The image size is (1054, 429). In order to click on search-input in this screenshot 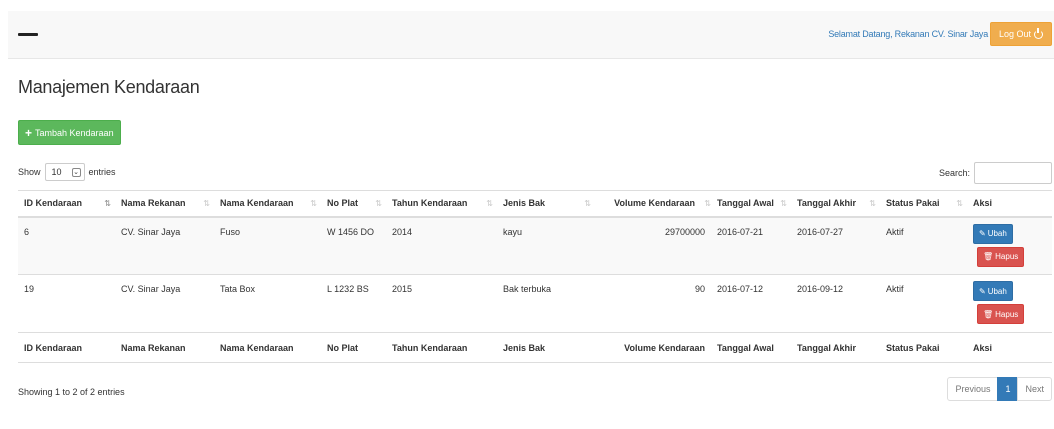, I will do `click(1013, 173)`.